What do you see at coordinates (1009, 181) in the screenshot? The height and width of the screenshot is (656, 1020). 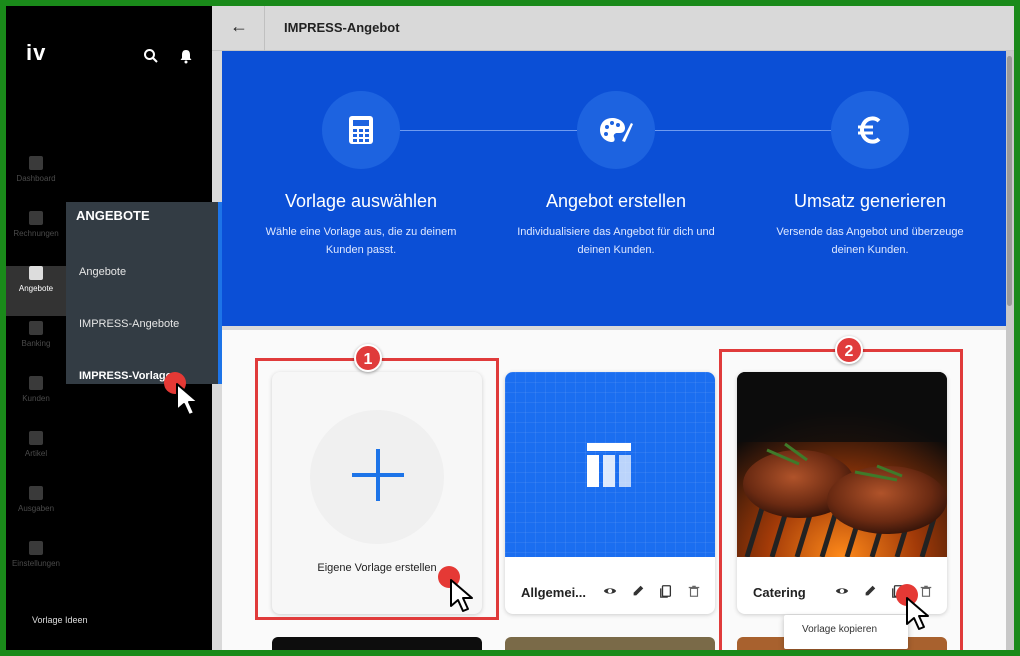 I see `scrollbar-thumb` at bounding box center [1009, 181].